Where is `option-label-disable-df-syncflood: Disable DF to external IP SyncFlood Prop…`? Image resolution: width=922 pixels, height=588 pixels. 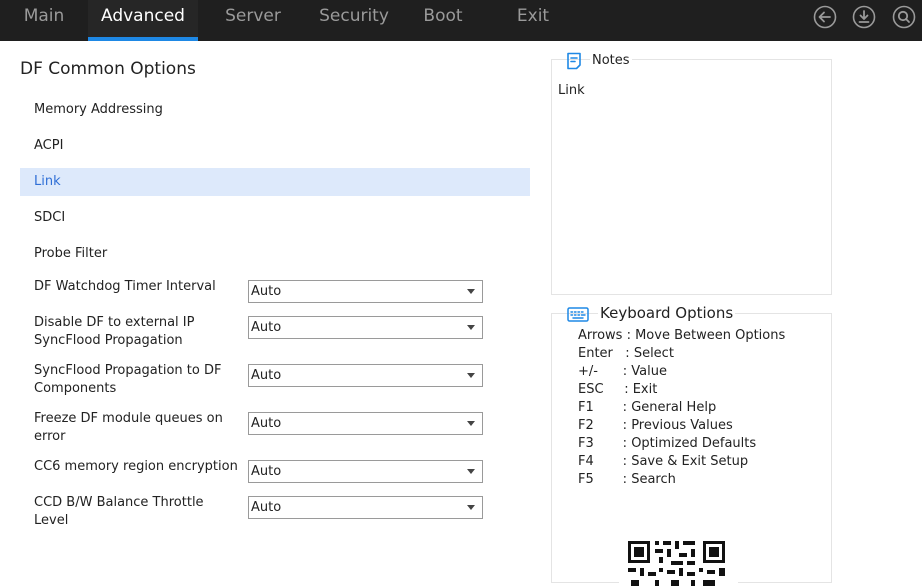
option-label-disable-df-syncflood: Disable DF to external IP SyncFlood Prop… is located at coordinates (114, 331).